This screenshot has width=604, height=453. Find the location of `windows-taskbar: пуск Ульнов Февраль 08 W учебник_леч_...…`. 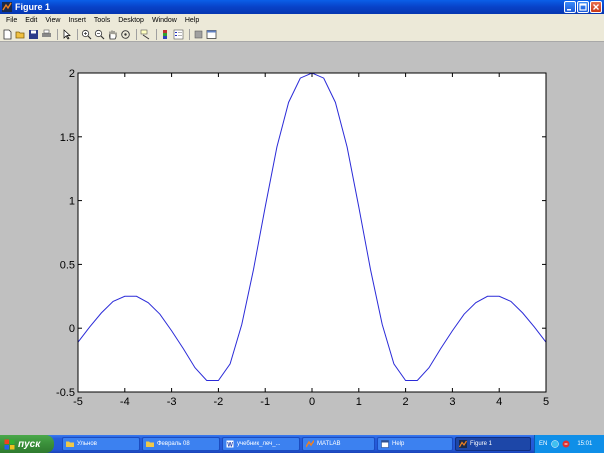

windows-taskbar: пуск Ульнов Февраль 08 W учебник_леч_...… is located at coordinates (302, 444).